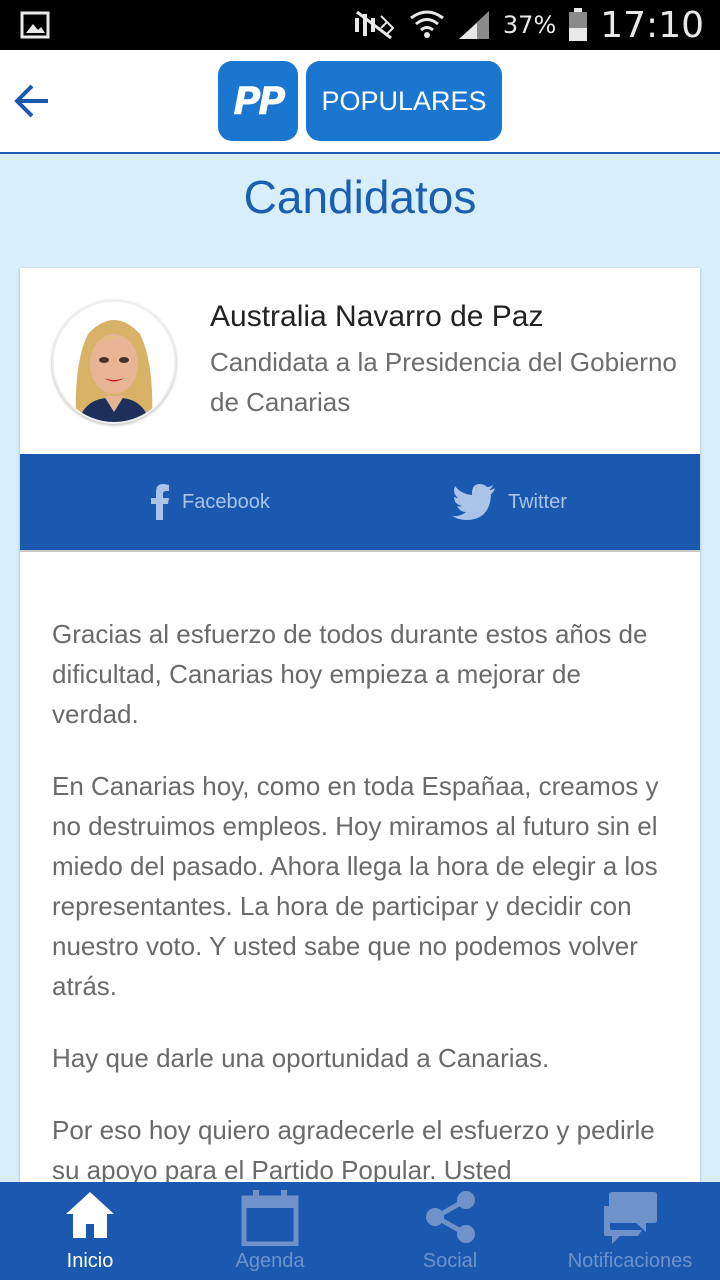 The image size is (720, 1280). I want to click on logo-mark: PP, so click(258, 101).